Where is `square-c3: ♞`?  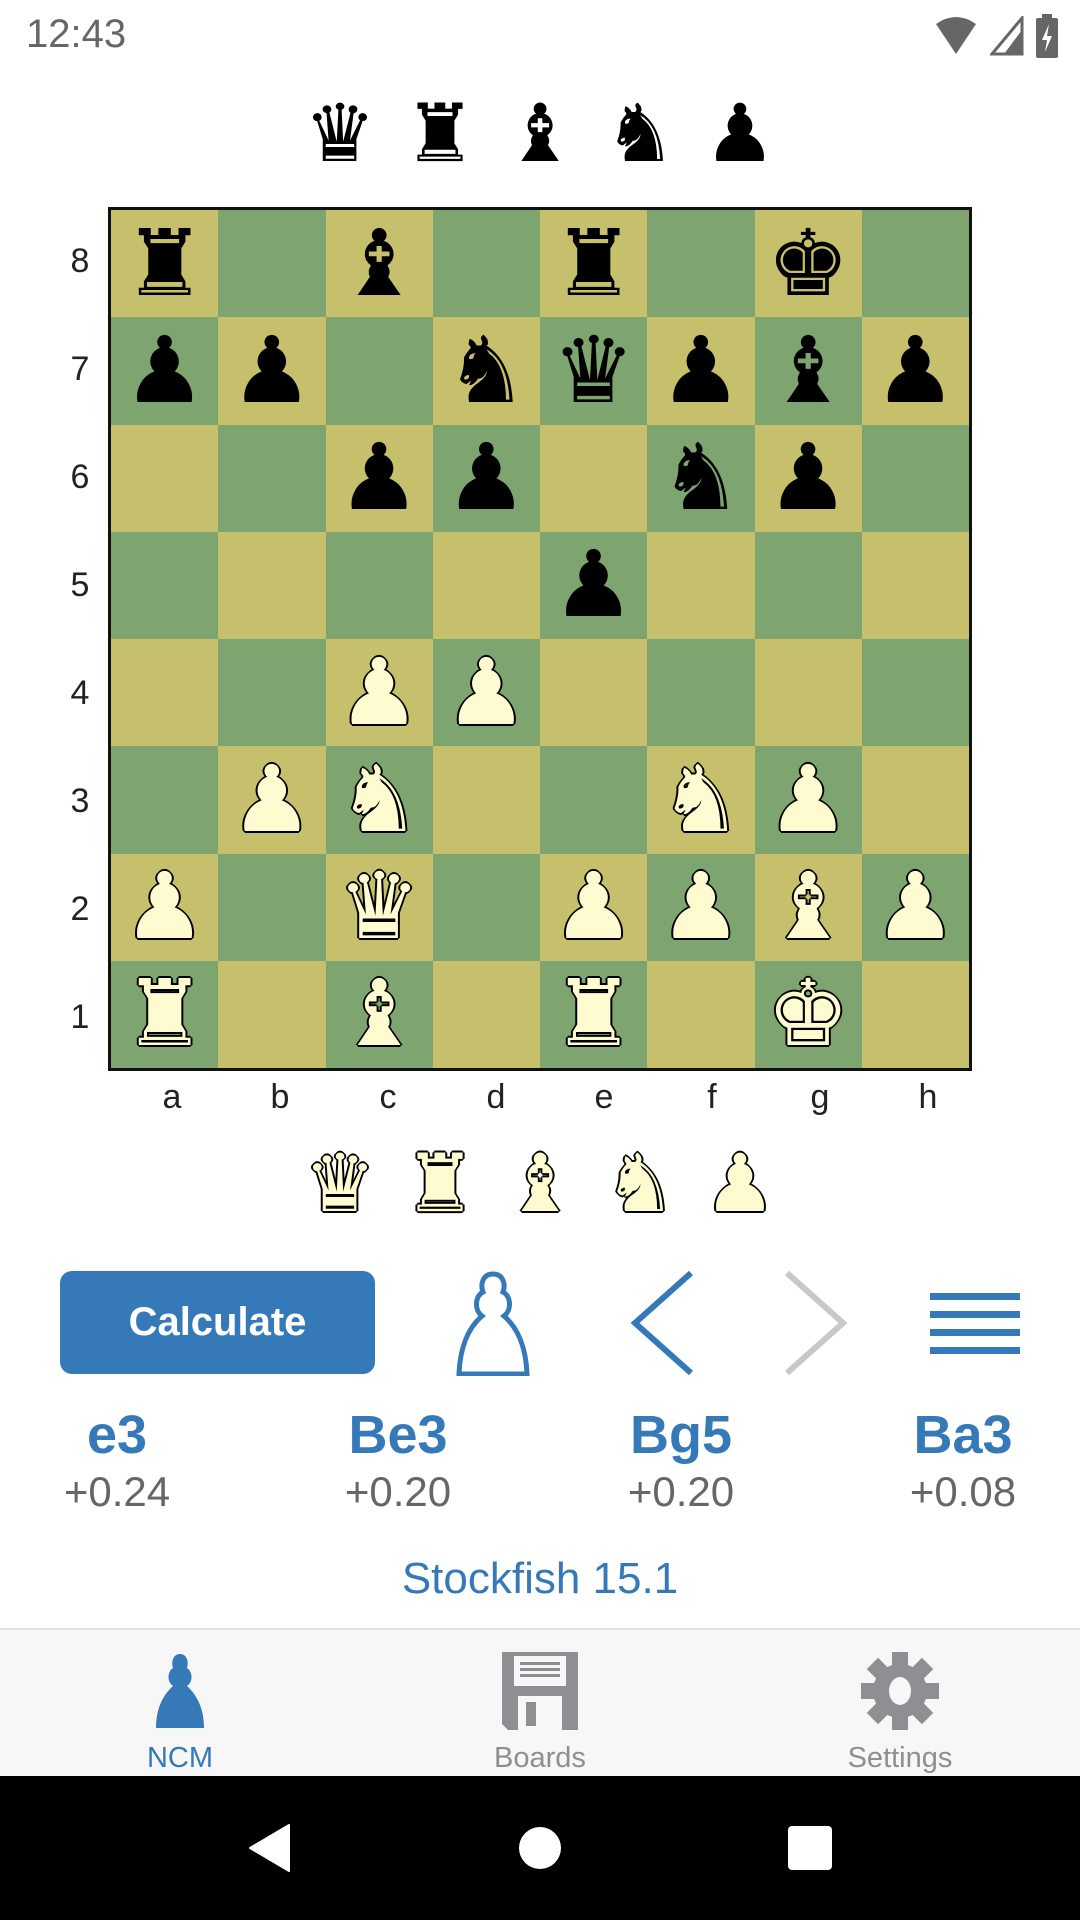 square-c3: ♞ is located at coordinates (379, 800).